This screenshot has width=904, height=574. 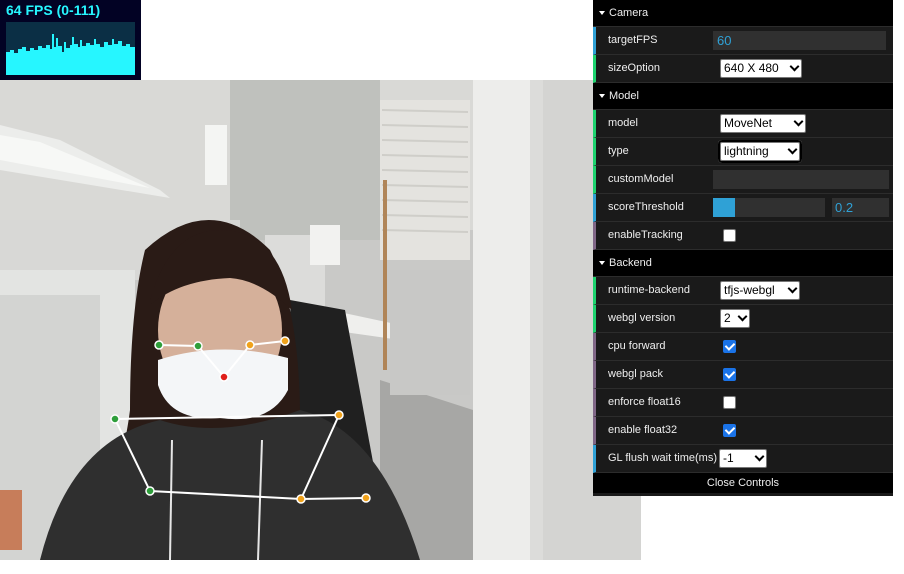 What do you see at coordinates (624, 96) in the screenshot?
I see `folder-model-title: Model` at bounding box center [624, 96].